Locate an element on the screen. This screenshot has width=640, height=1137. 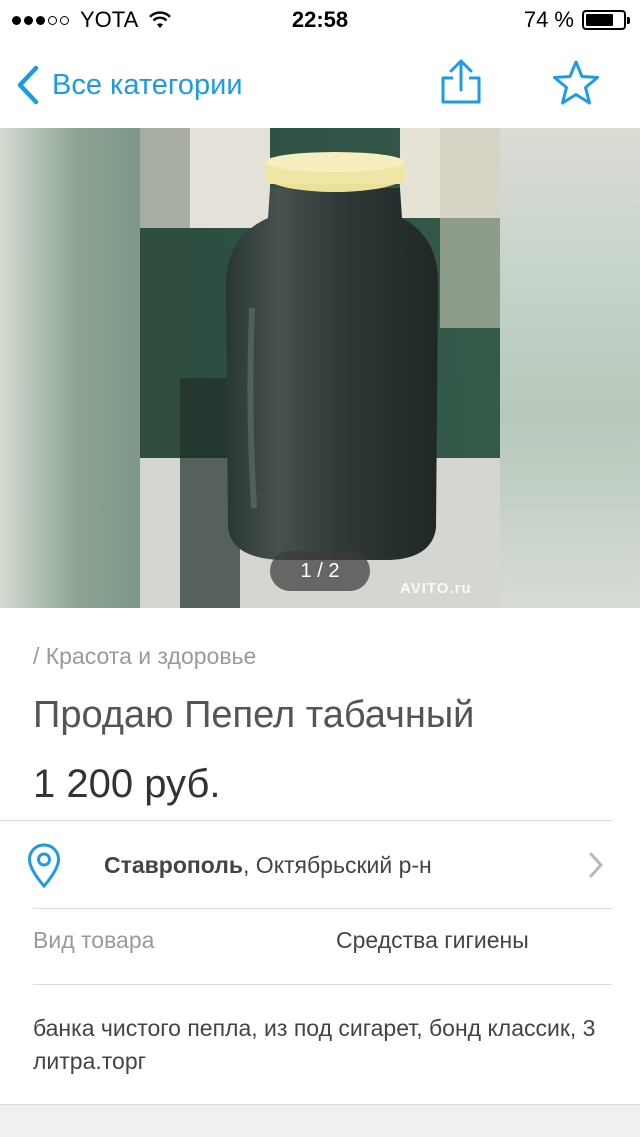
battery-percentage: 74 % is located at coordinates (548, 19).